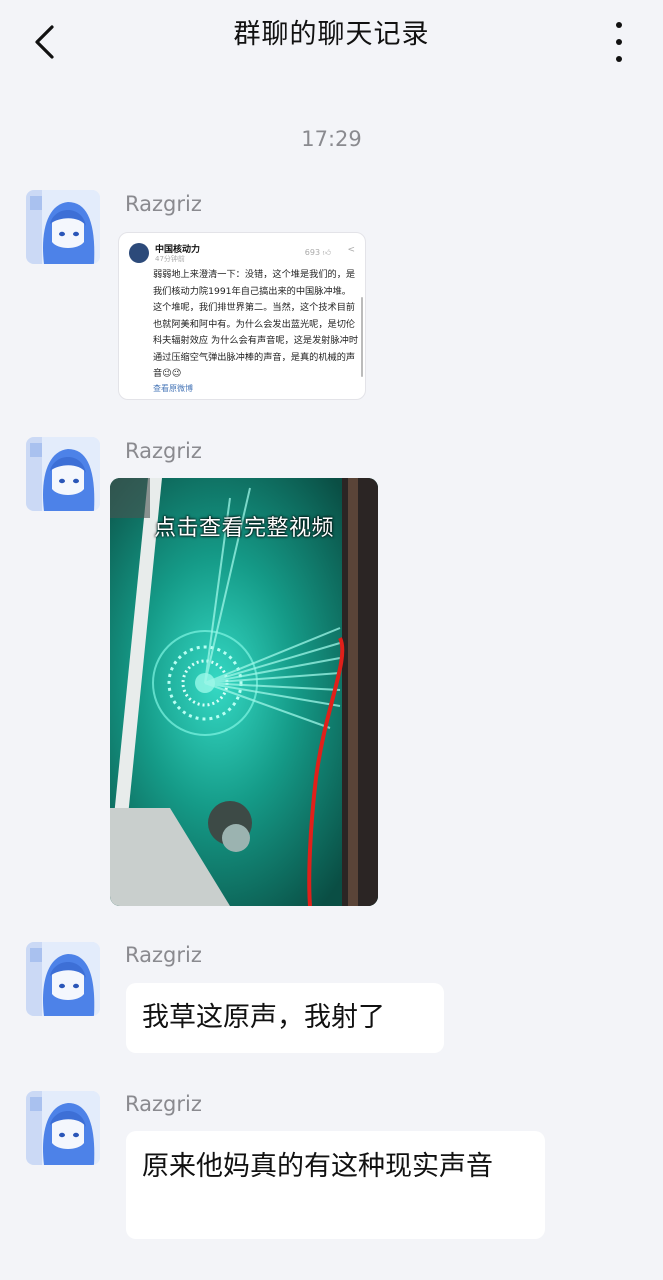 The image size is (663, 1280). I want to click on post-likes: 693, so click(312, 252).